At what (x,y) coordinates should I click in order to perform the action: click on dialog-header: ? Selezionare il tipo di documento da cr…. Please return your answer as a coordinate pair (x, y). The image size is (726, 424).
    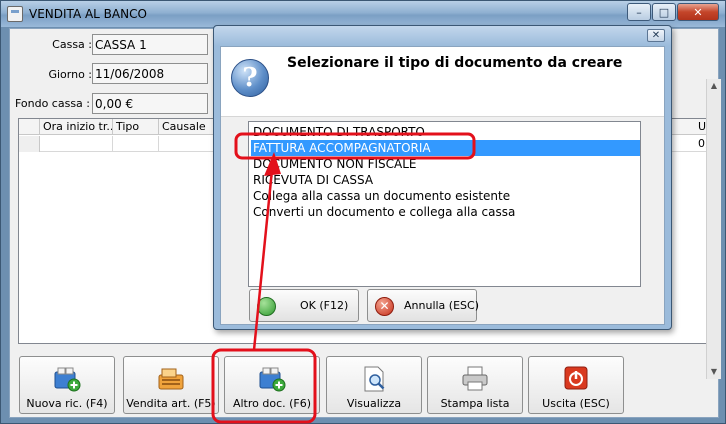
    Looking at the image, I should click on (442, 82).